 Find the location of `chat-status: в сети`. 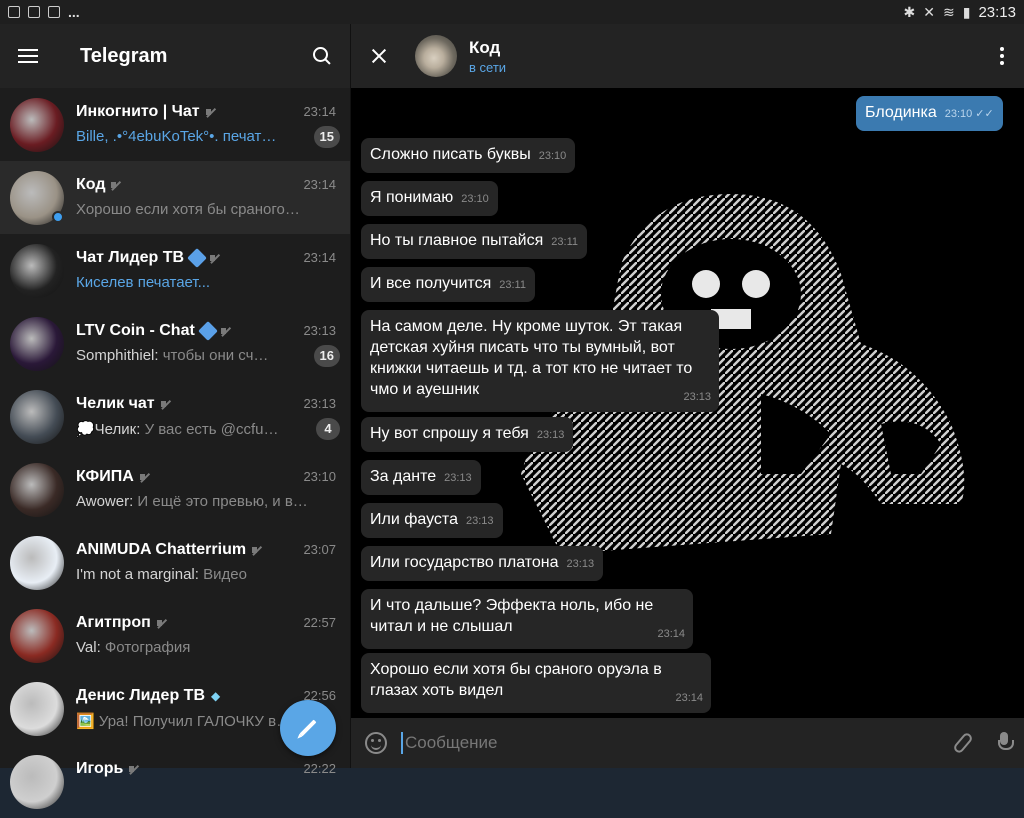

chat-status: в сети is located at coordinates (488, 67).